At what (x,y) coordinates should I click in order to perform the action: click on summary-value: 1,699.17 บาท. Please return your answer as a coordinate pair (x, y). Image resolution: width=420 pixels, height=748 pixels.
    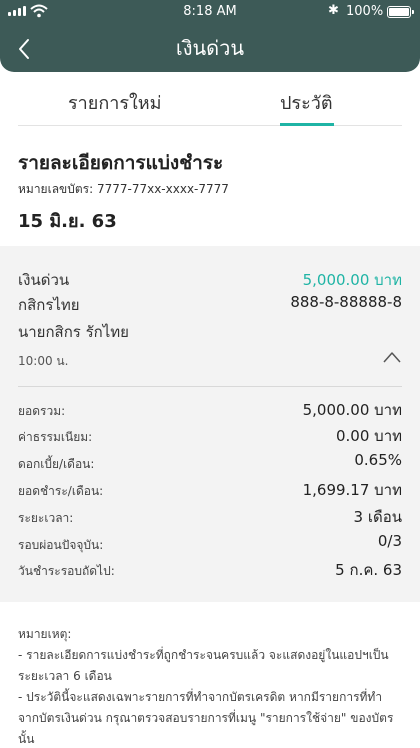
    Looking at the image, I should click on (352, 490).